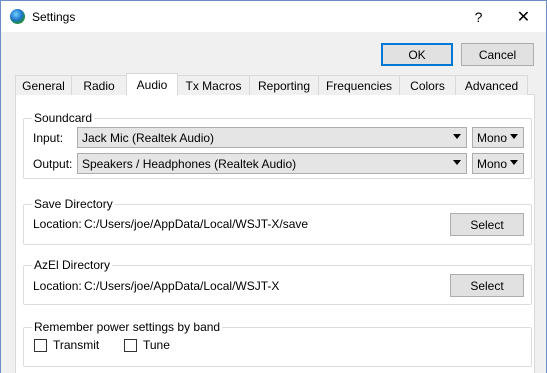  I want to click on azel-directory-path: C:/Users/joe/AppData/Local/WSJT-X, so click(182, 286).